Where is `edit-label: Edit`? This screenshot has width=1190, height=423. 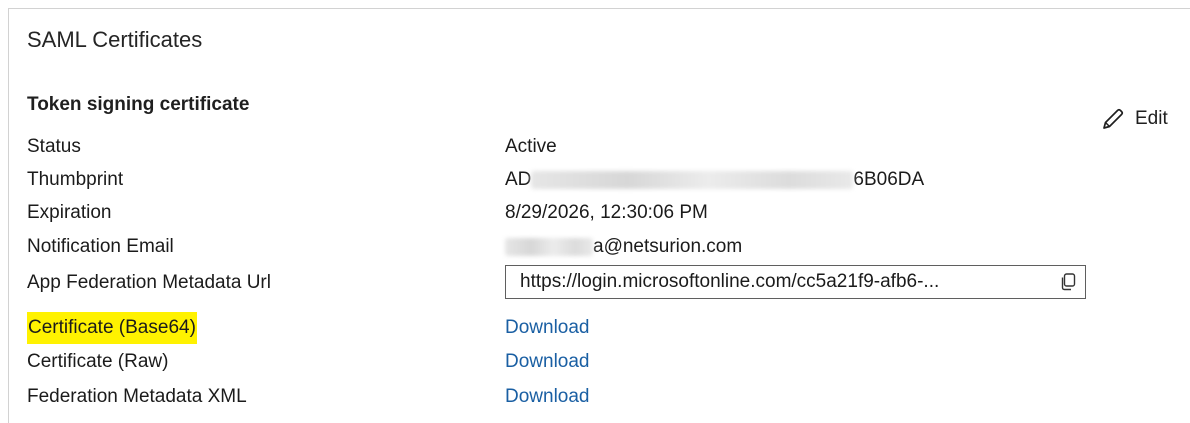 edit-label: Edit is located at coordinates (1151, 118).